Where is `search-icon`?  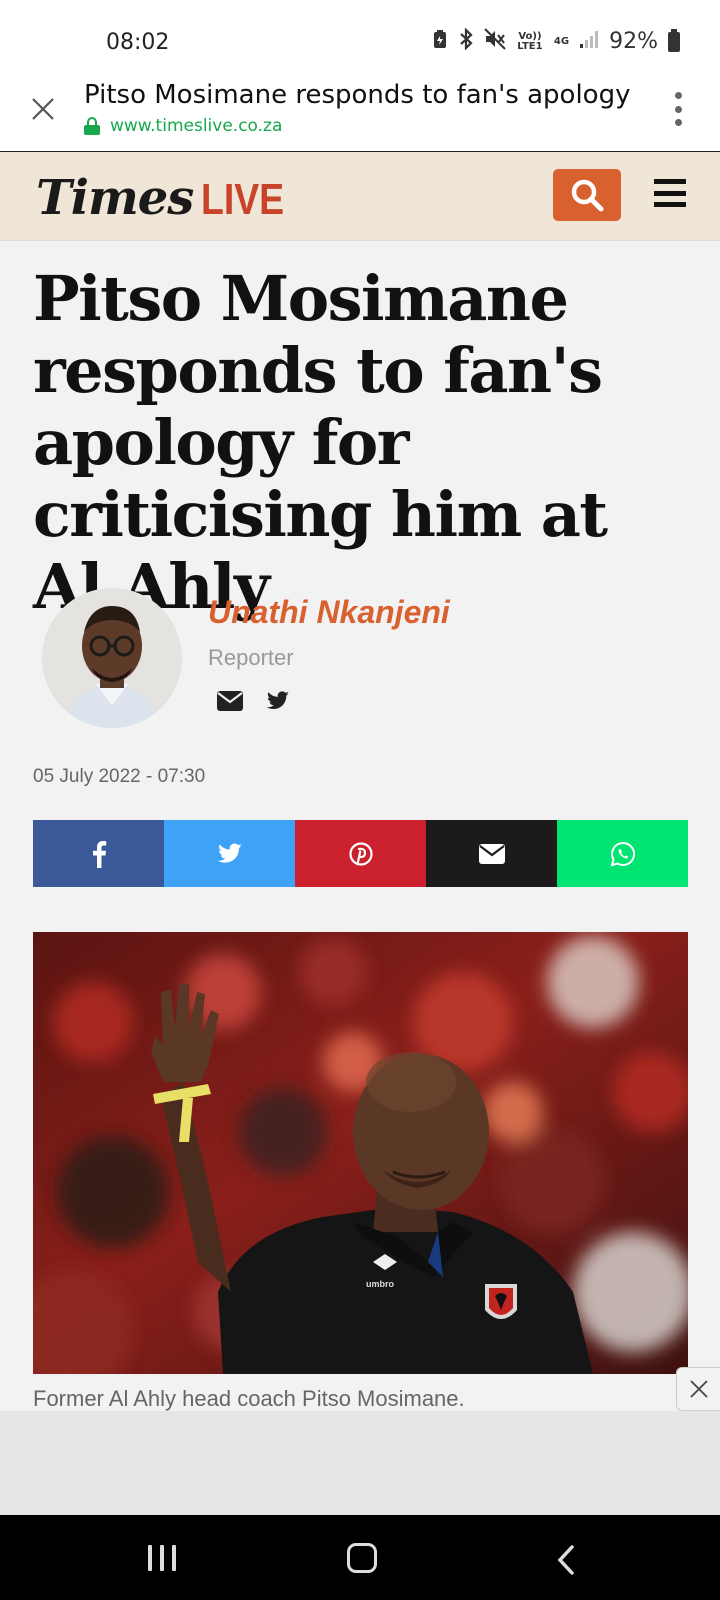
search-icon is located at coordinates (587, 195).